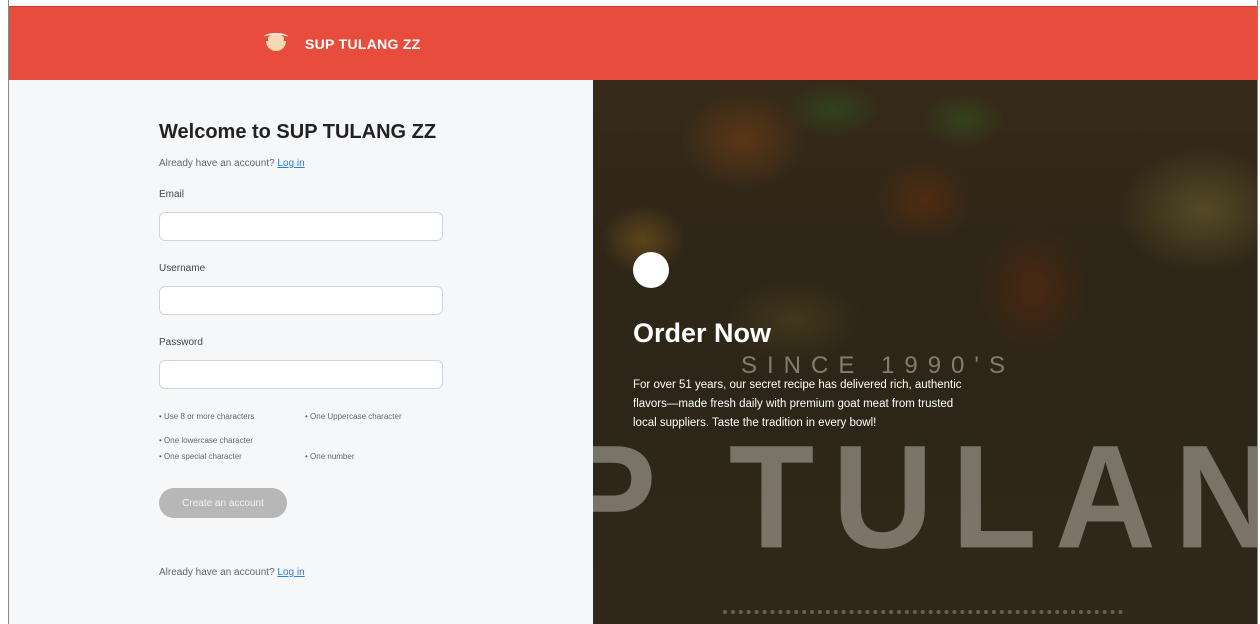  Describe the element at coordinates (298, 132) in the screenshot. I see `page-title: Welcome to SUP TULANG ZZ` at that location.